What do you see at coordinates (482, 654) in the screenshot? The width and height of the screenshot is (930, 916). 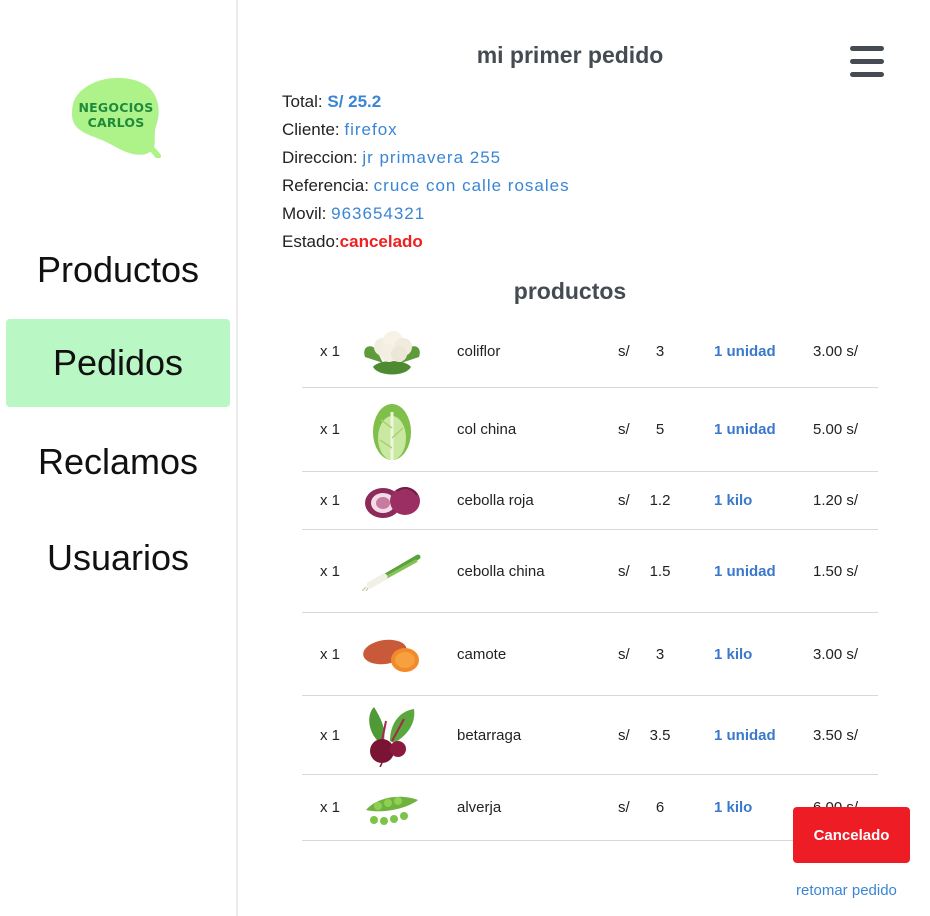 I see `product-name: camote` at bounding box center [482, 654].